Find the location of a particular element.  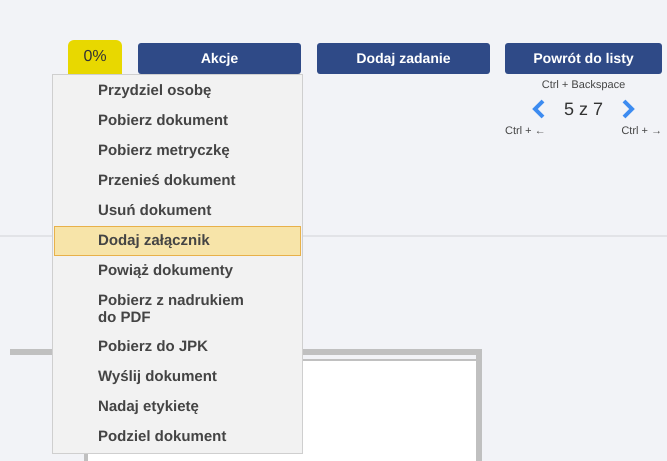

shortcut-hint: Ctrl + Backspace is located at coordinates (584, 85).